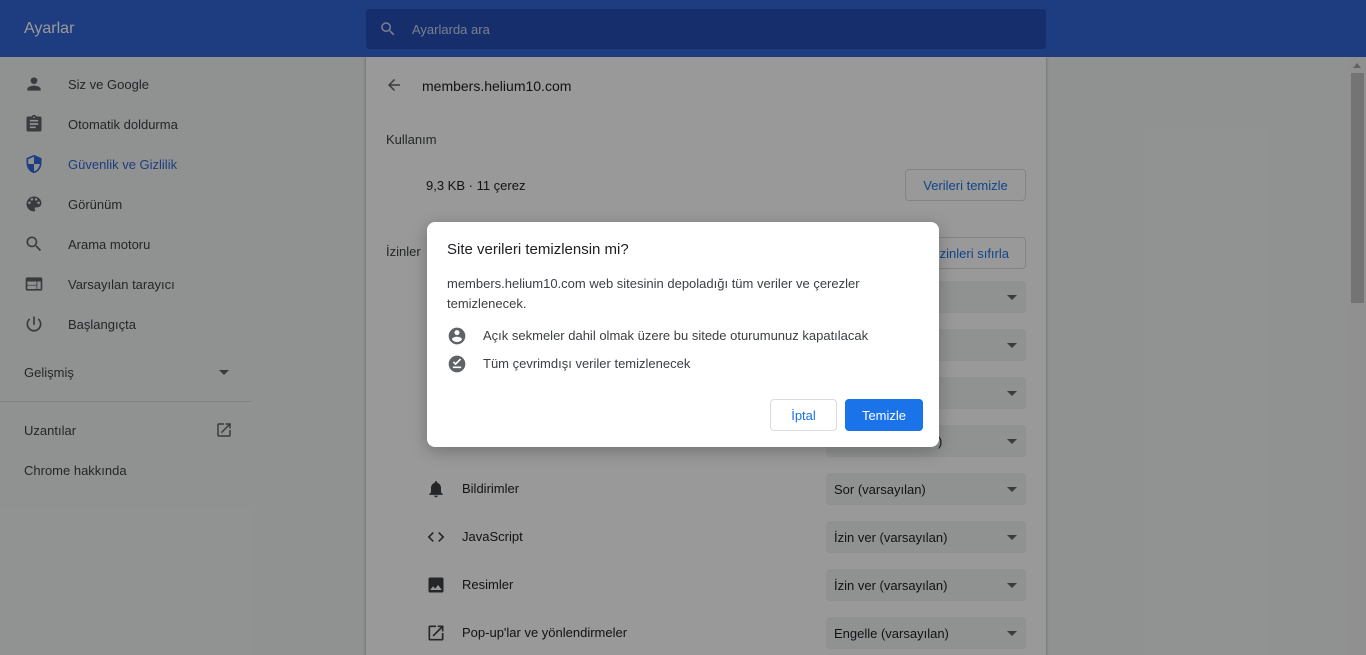  What do you see at coordinates (587, 363) in the screenshot?
I see `dialog-list-item: Tüm çevrimdışı veriler temizlenecek` at bounding box center [587, 363].